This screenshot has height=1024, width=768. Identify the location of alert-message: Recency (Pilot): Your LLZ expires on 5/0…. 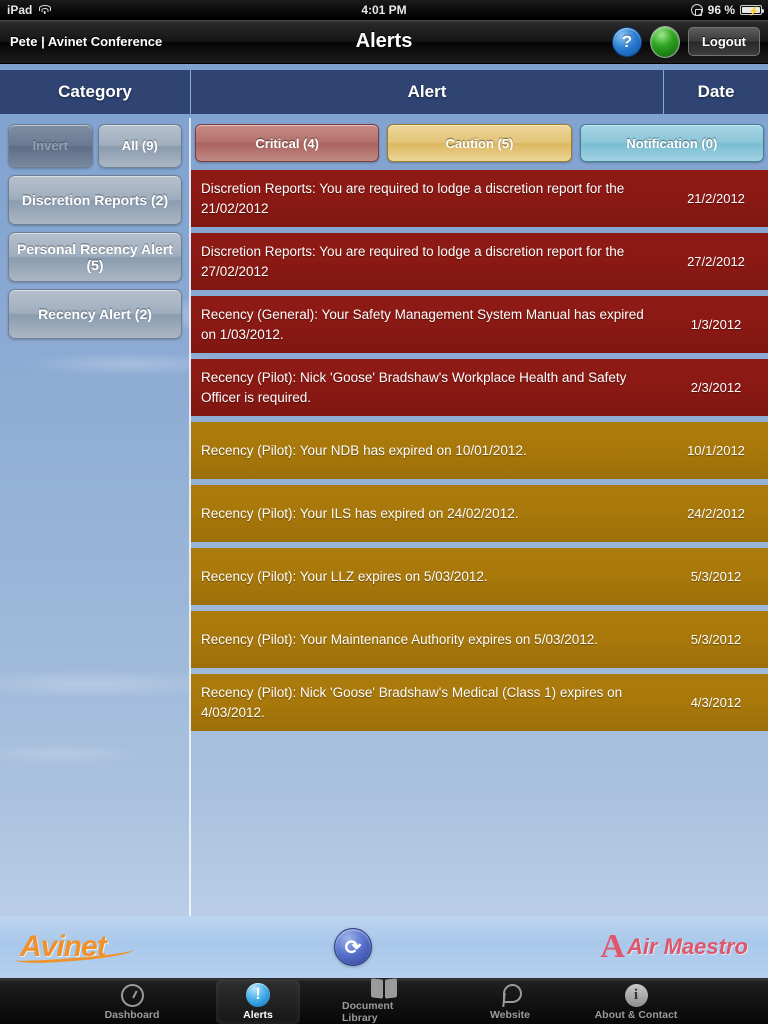
(344, 576).